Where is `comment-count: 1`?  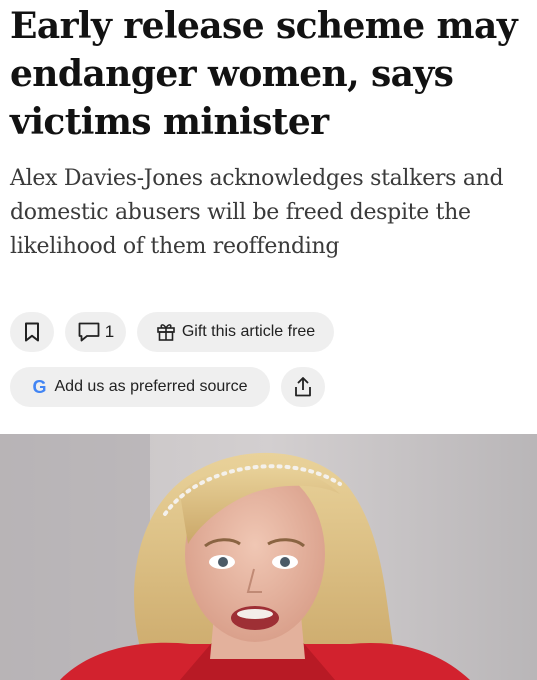
comment-count: 1 is located at coordinates (109, 331).